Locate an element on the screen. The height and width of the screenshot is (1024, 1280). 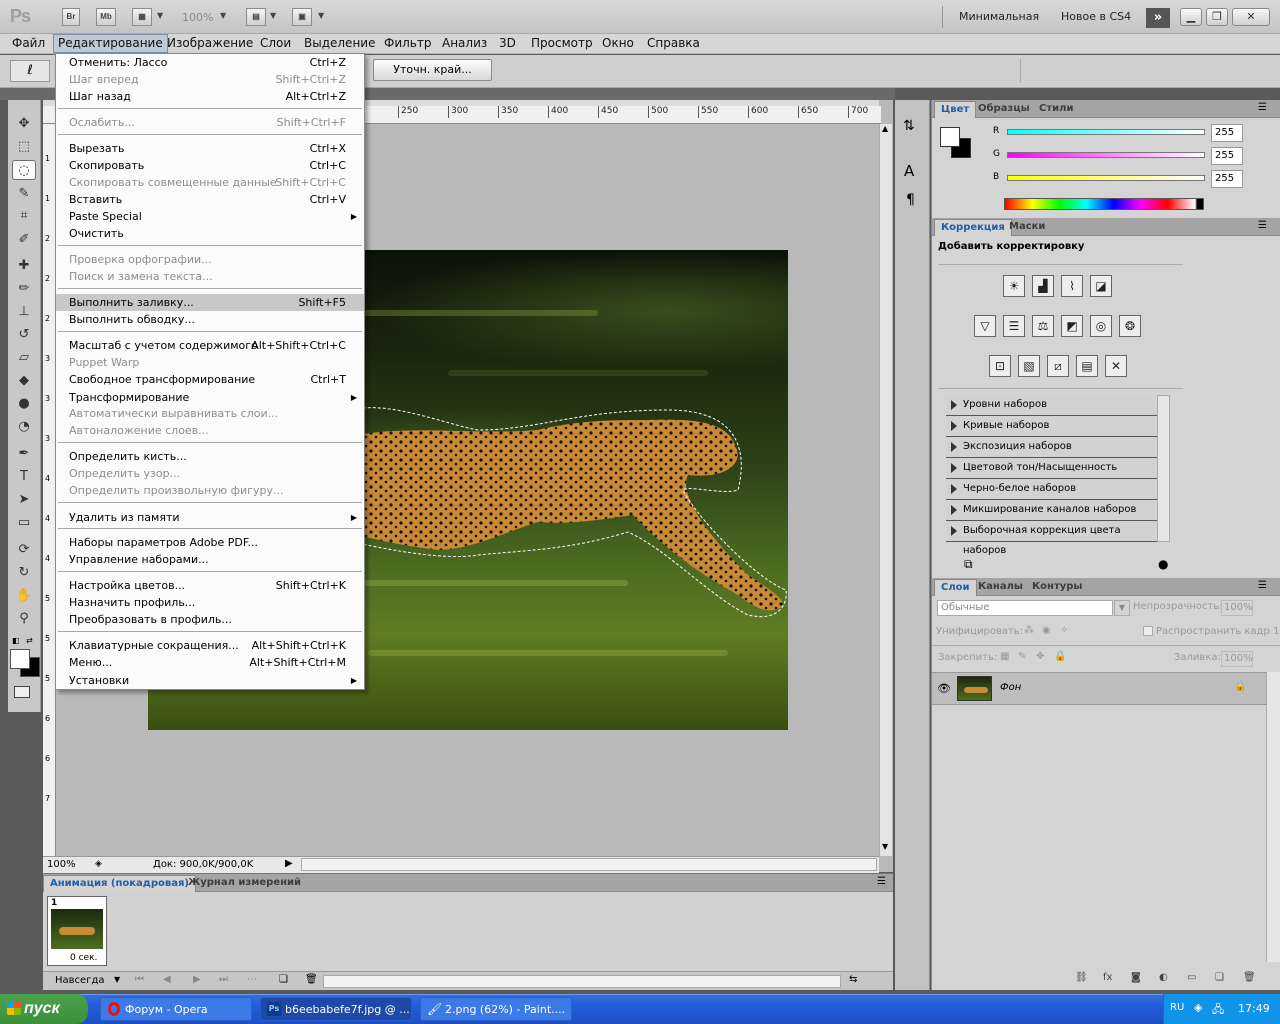
preset-list-scrollbar is located at coordinates (1163, 468).